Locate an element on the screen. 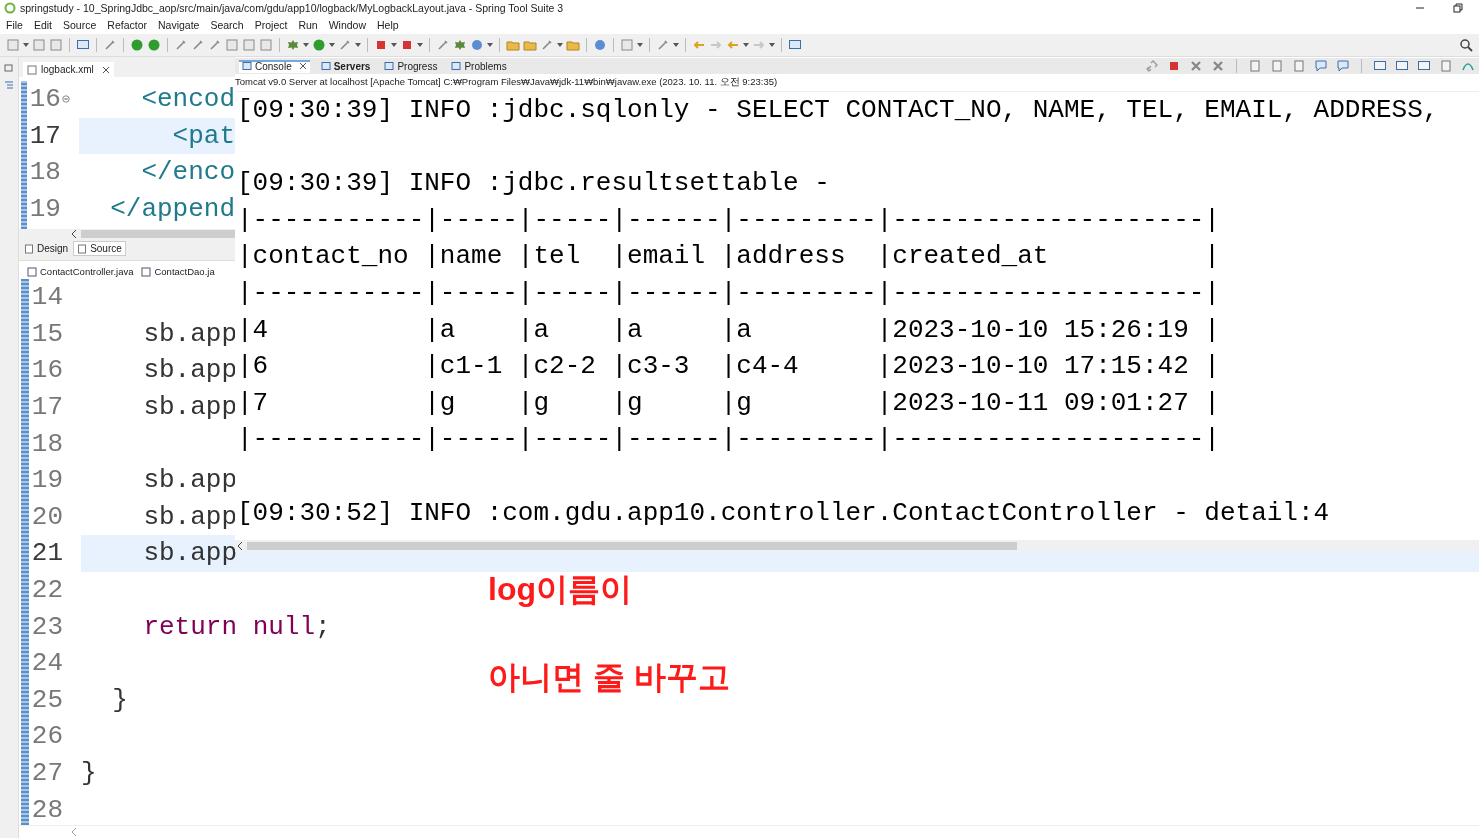 This screenshot has height=838, width=1479. copy-icon is located at coordinates (1446, 66).